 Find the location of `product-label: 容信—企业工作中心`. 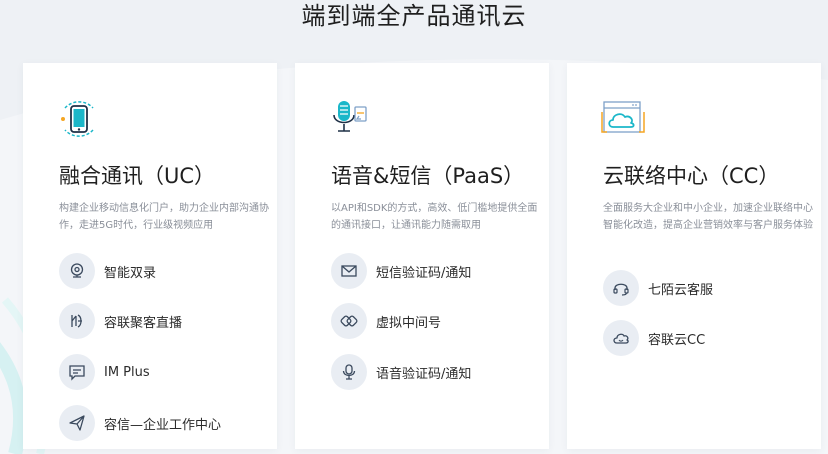

product-label: 容信—企业工作中心 is located at coordinates (163, 425).